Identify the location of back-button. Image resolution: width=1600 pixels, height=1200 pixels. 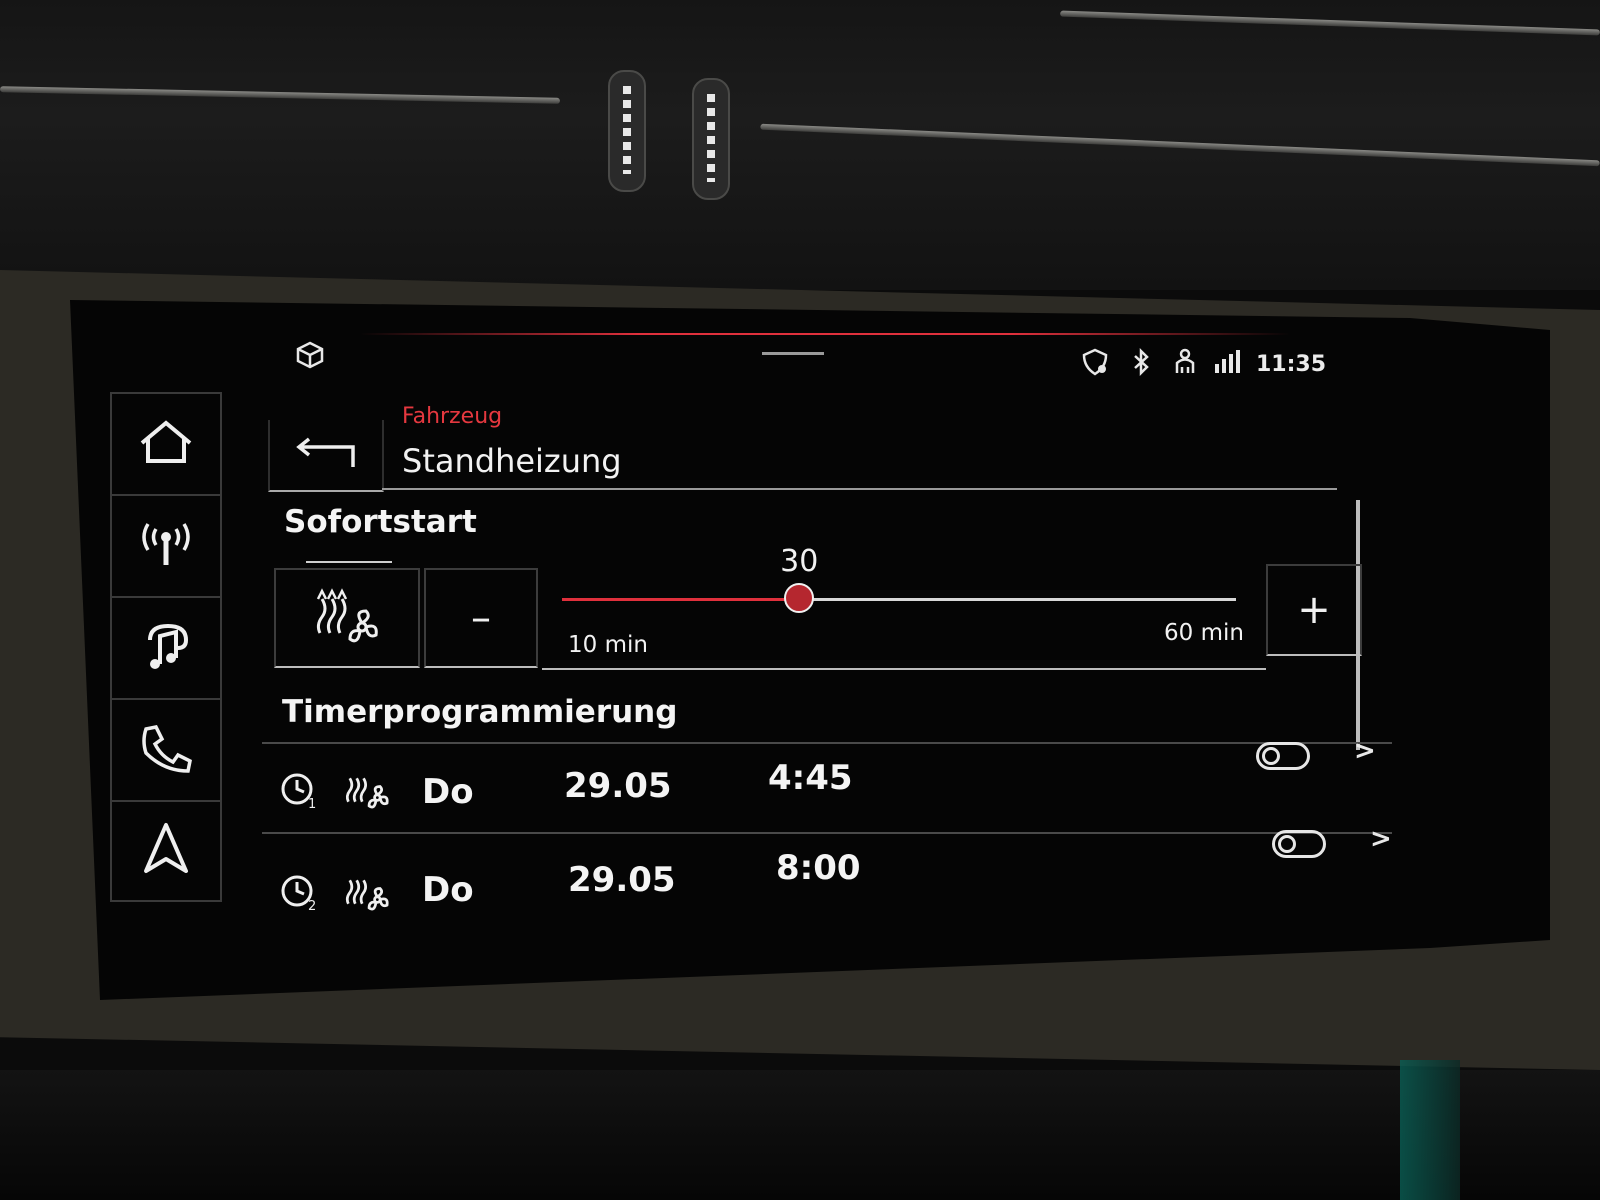
(326, 456).